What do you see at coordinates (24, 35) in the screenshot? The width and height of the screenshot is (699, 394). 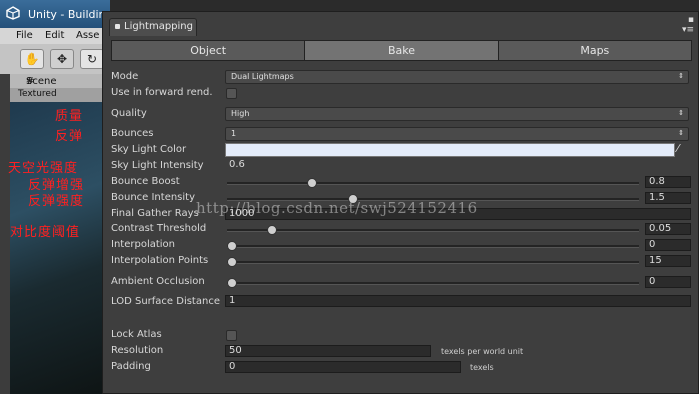 I see `menu-file: File` at bounding box center [24, 35].